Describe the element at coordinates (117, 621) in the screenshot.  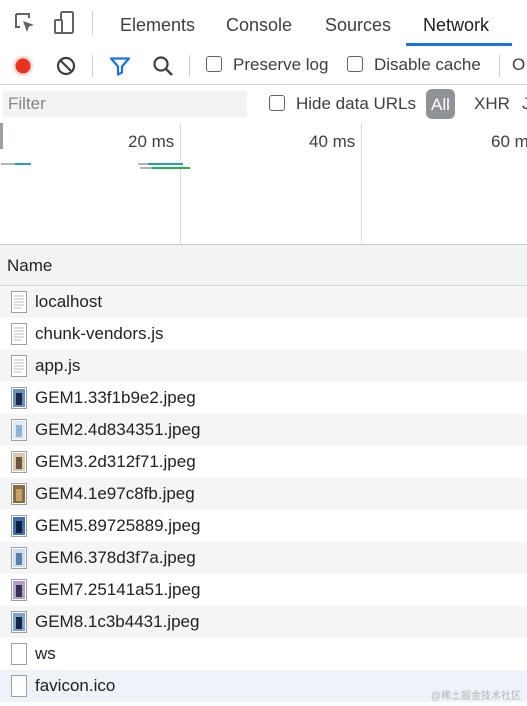
I see `request-name: GEM8.1c3b4431.jpeg` at that location.